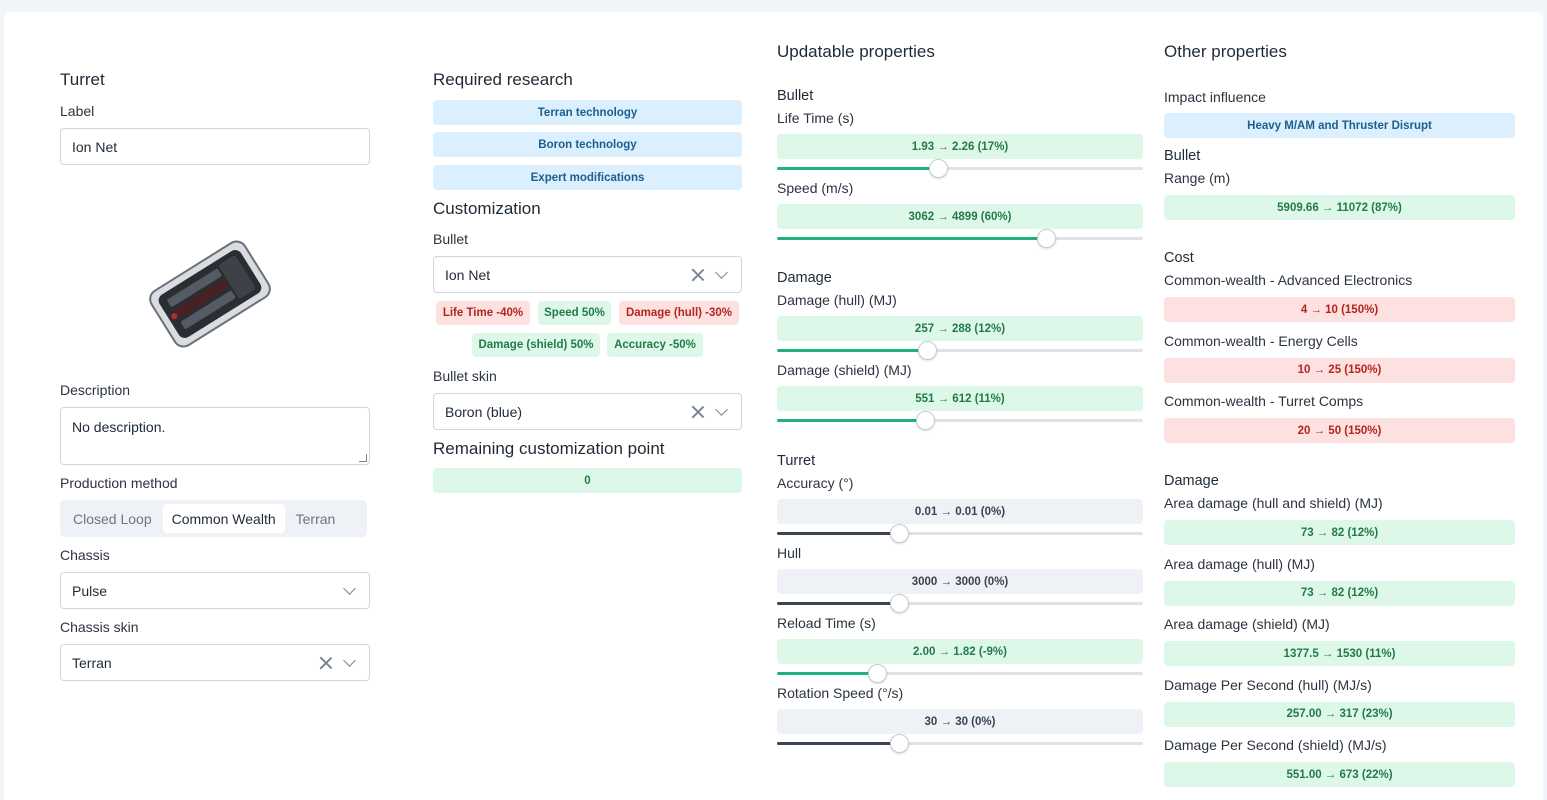 This screenshot has width=1547, height=800. What do you see at coordinates (1339, 430) in the screenshot?
I see `property-value: 20 → 50 (150%)` at bounding box center [1339, 430].